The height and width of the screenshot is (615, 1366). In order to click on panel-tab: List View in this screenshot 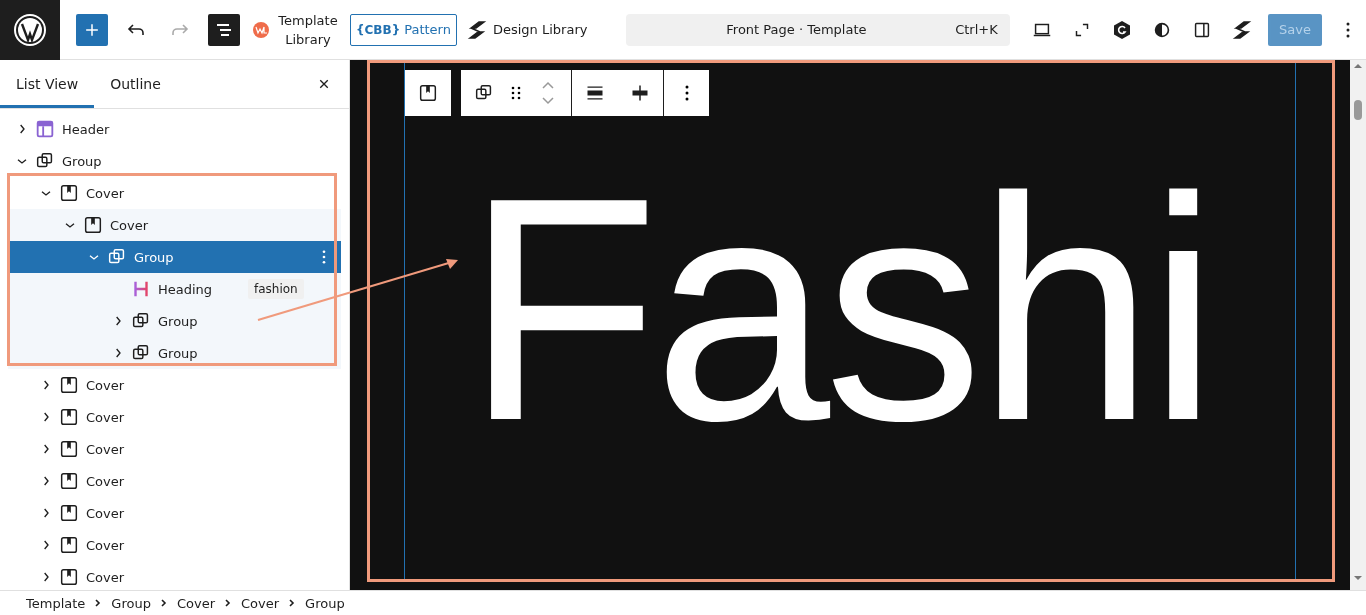, I will do `click(47, 84)`.